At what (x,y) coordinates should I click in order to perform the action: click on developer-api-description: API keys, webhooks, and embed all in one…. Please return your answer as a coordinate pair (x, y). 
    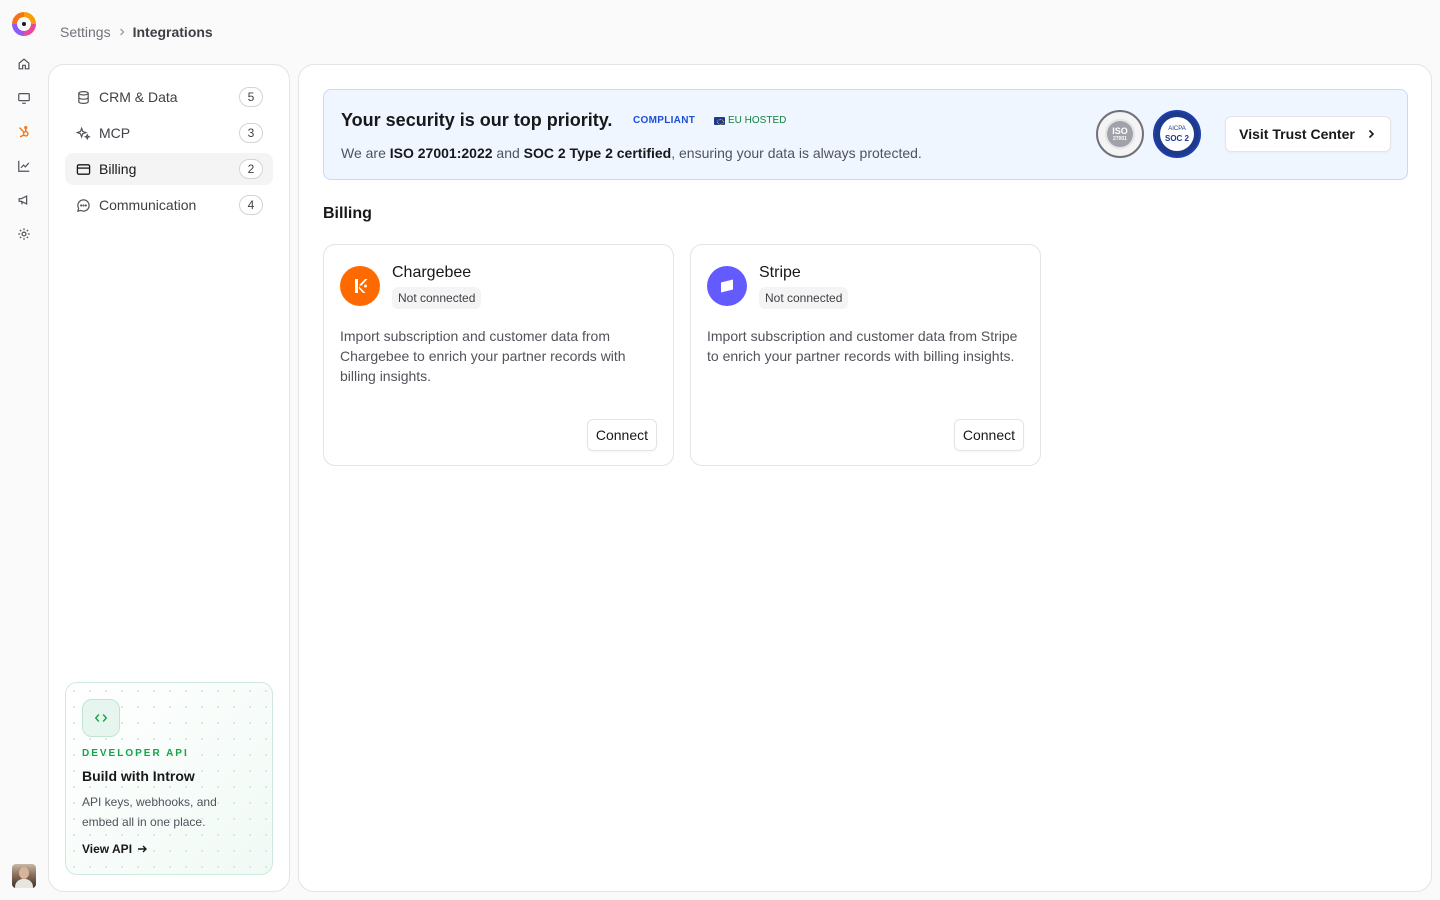
    Looking at the image, I should click on (149, 812).